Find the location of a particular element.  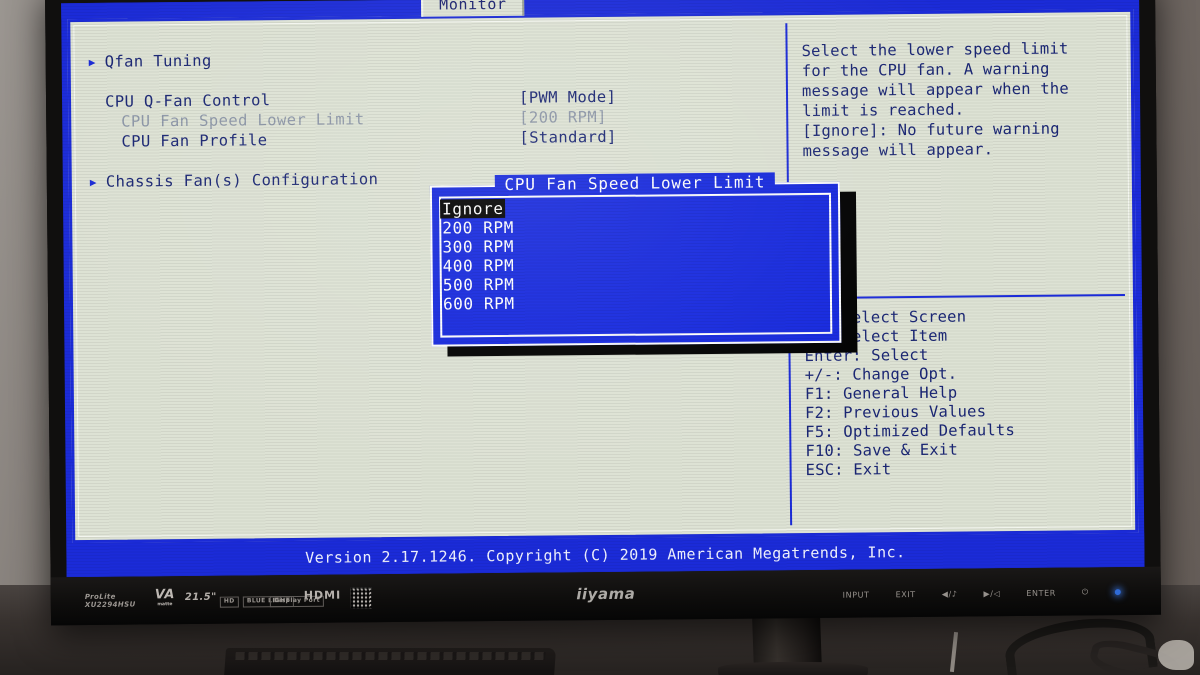

bezel-button: ENTER is located at coordinates (1041, 592).